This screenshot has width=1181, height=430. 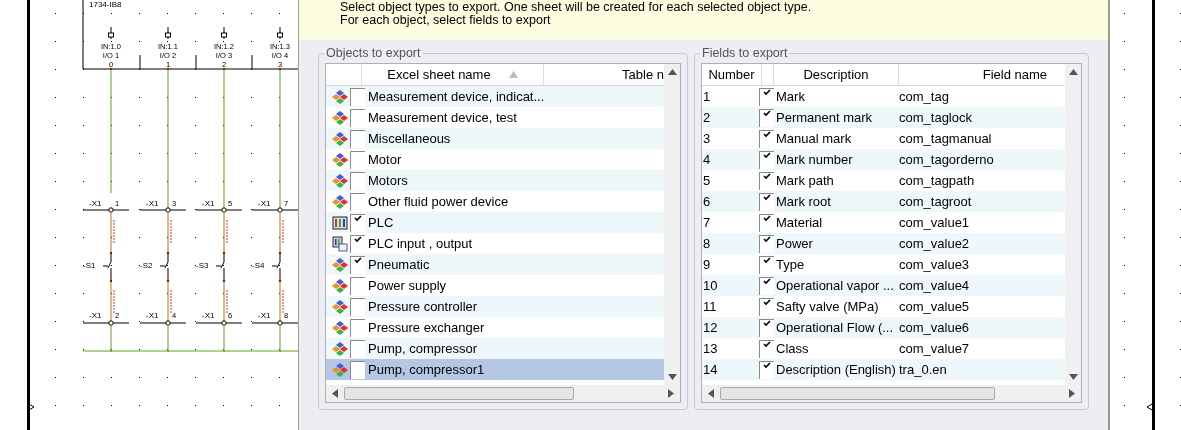 I want to click on object-row: Pressure controller, so click(x=495, y=306).